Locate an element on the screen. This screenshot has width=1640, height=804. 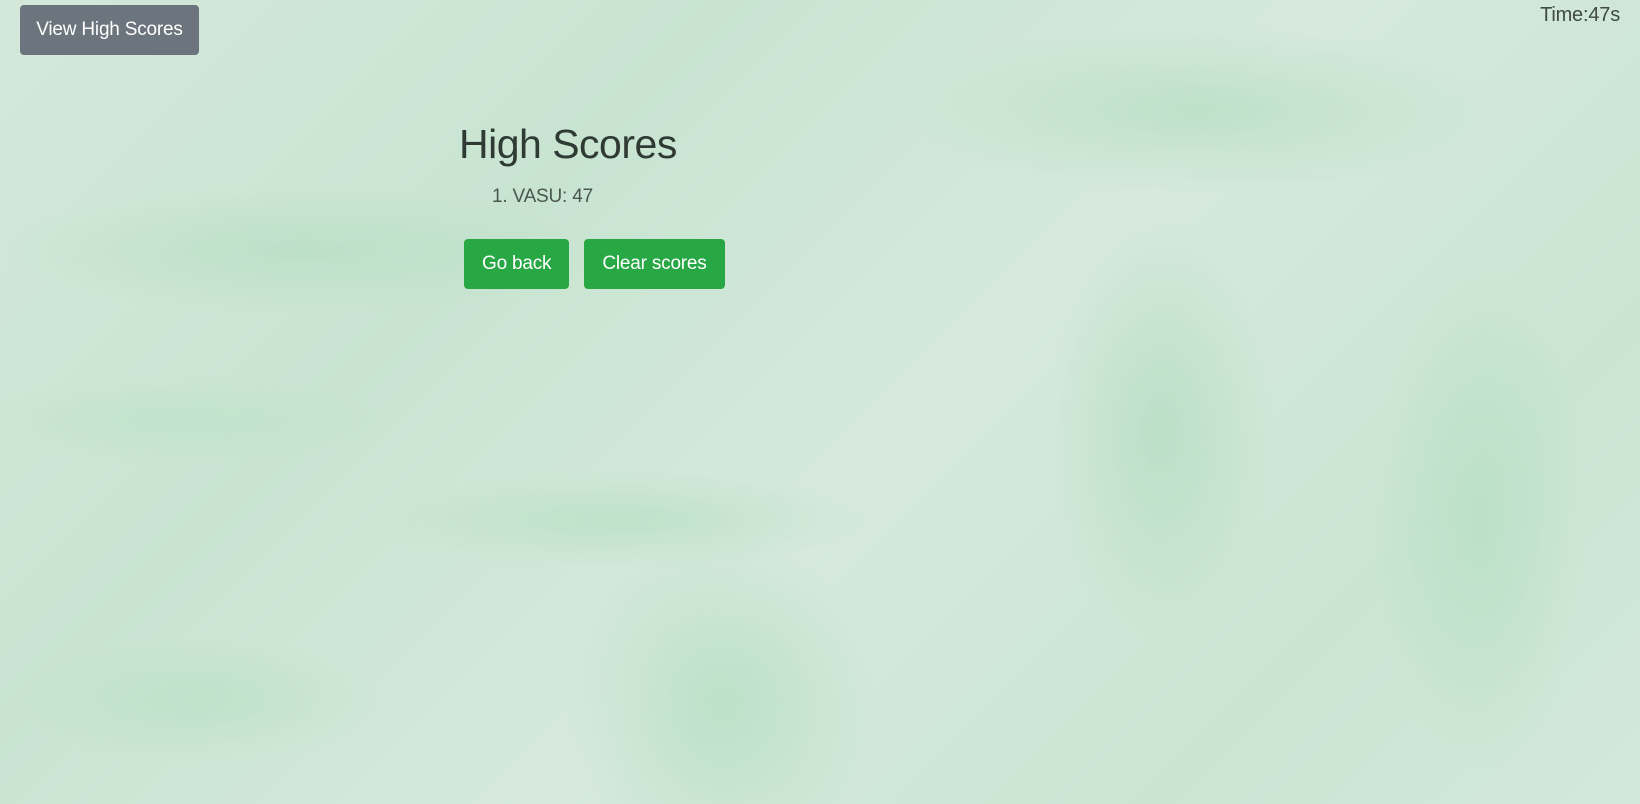
timer-label: Time: is located at coordinates (1564, 15).